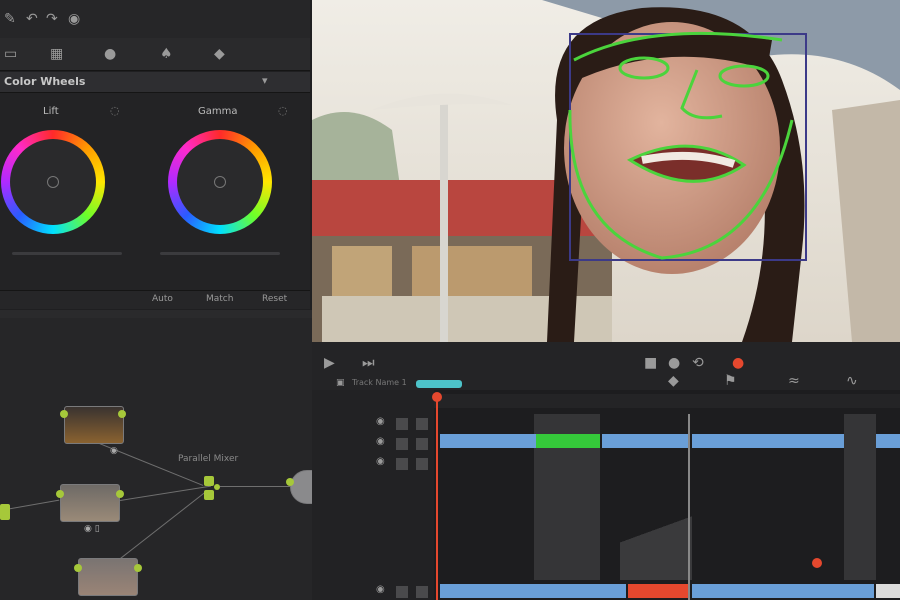 The width and height of the screenshot is (900, 600). I want to click on color-wheels-footer: Auto Match Reset, so click(155, 299).